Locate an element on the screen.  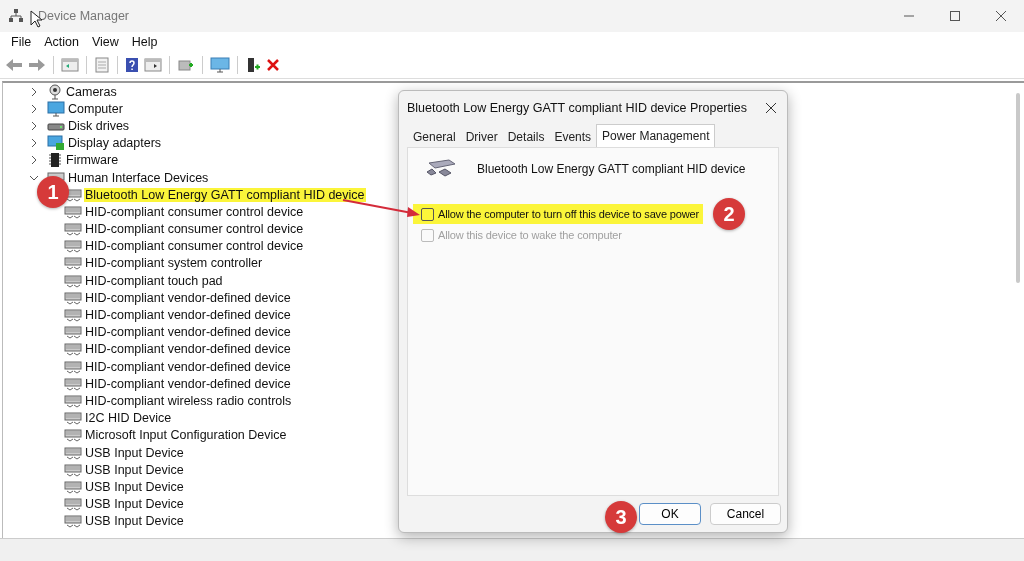
menu-item: File is located at coordinates (23, 42).